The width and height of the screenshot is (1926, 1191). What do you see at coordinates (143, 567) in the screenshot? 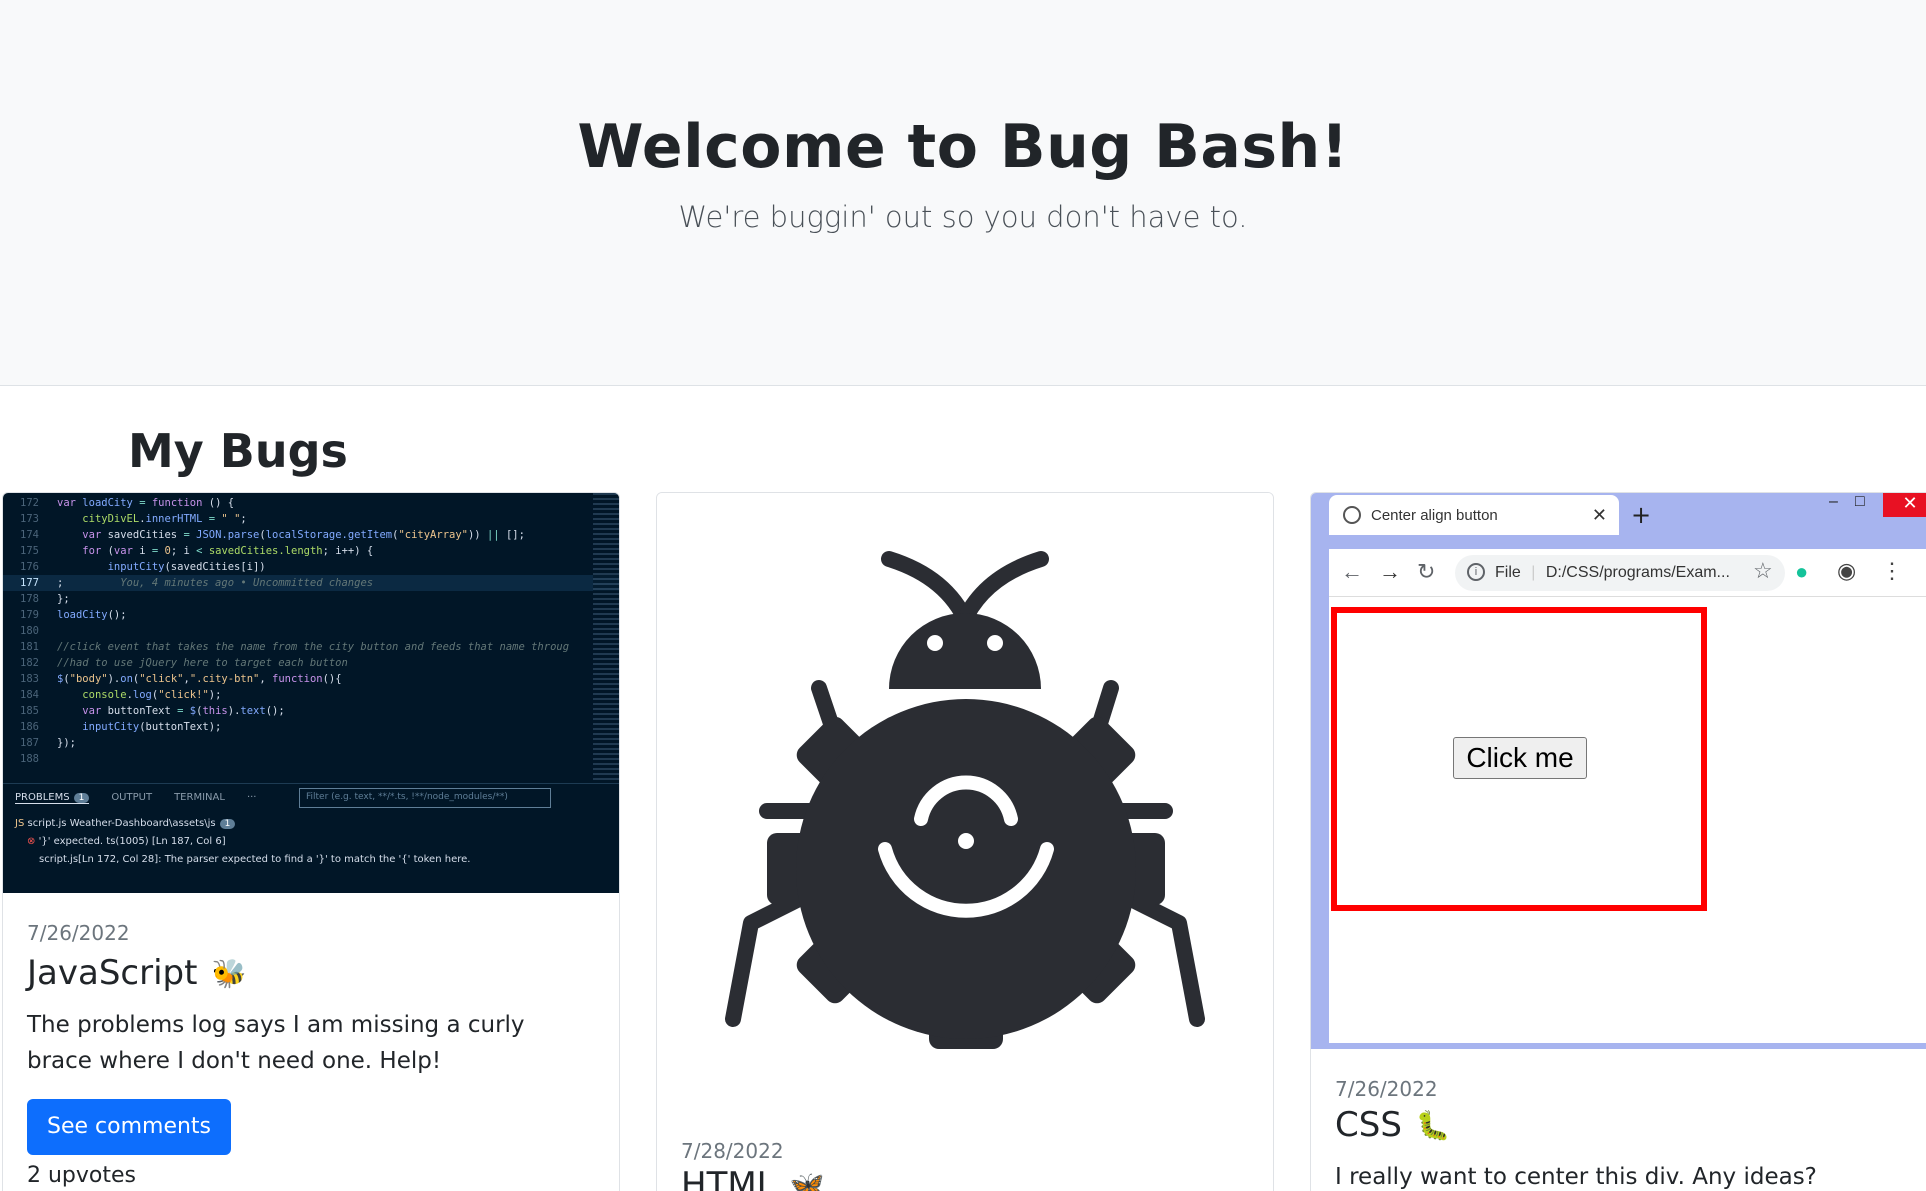
I see `code-line: 176 inputCity(savedCities[i])` at bounding box center [143, 567].